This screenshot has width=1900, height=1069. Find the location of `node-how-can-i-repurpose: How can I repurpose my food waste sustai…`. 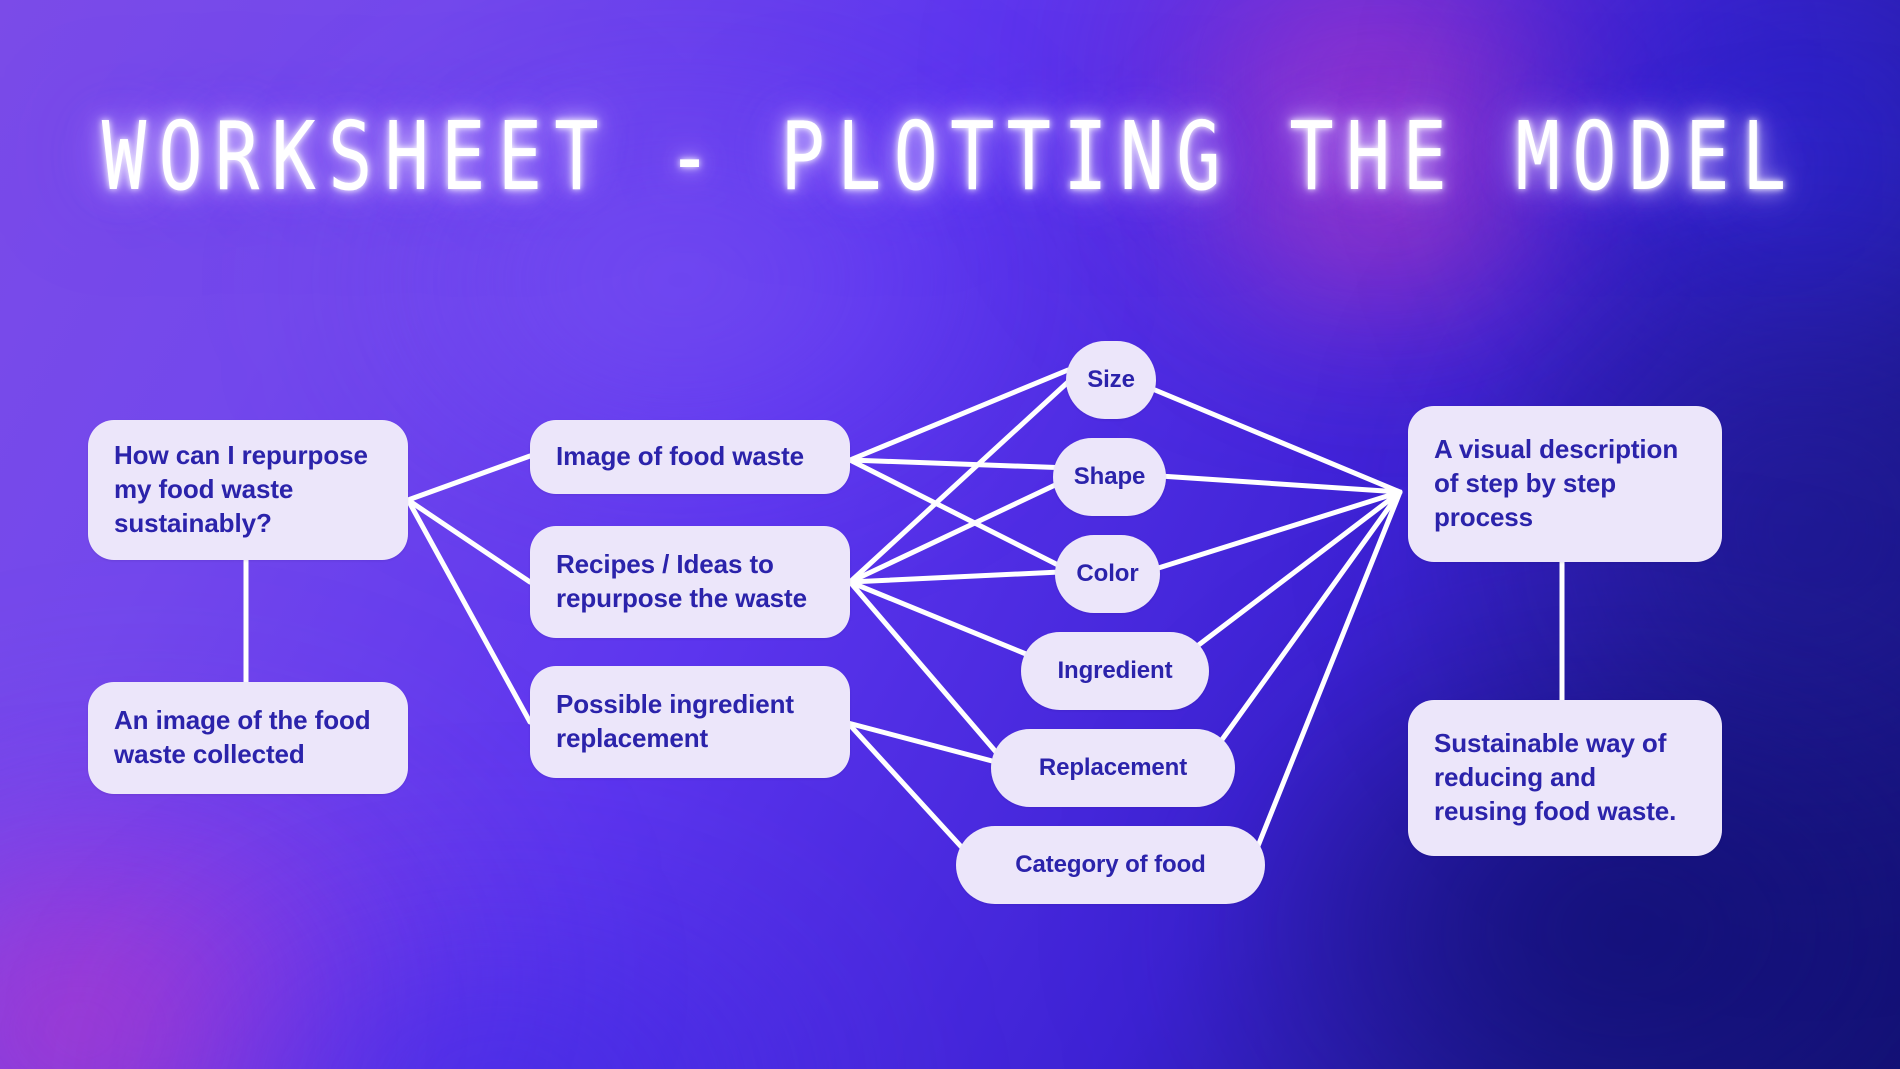

node-how-can-i-repurpose: How can I repurpose my food waste sustai… is located at coordinates (248, 490).